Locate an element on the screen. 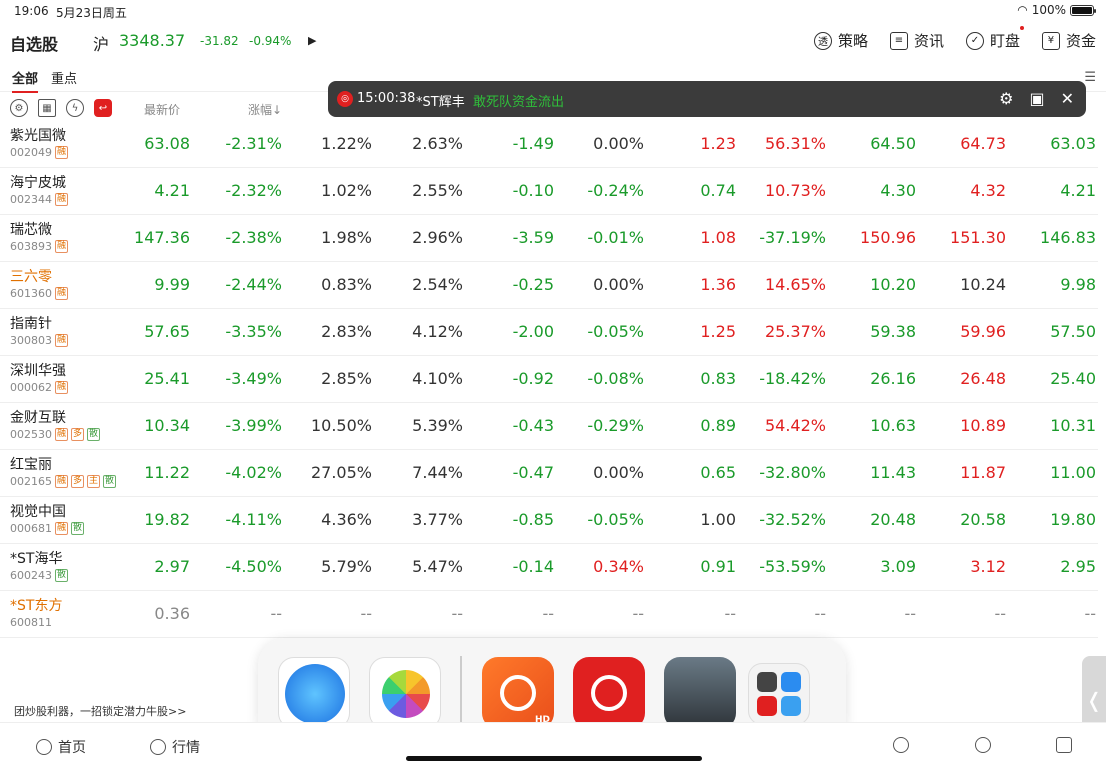 This screenshot has height=768, width=1106. app-folder-icon is located at coordinates (779, 694).